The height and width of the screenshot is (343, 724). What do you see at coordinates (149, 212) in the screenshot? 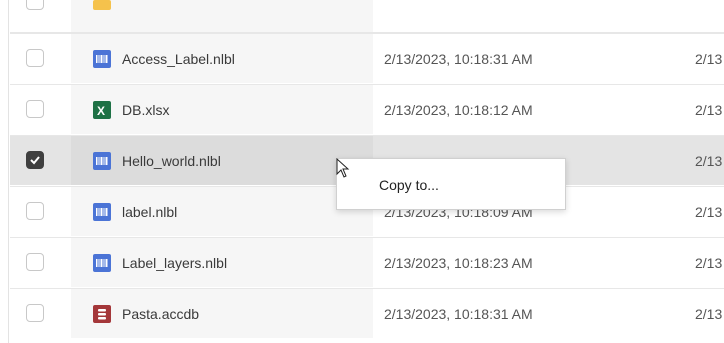
I see `file-name: label.nlbl` at bounding box center [149, 212].